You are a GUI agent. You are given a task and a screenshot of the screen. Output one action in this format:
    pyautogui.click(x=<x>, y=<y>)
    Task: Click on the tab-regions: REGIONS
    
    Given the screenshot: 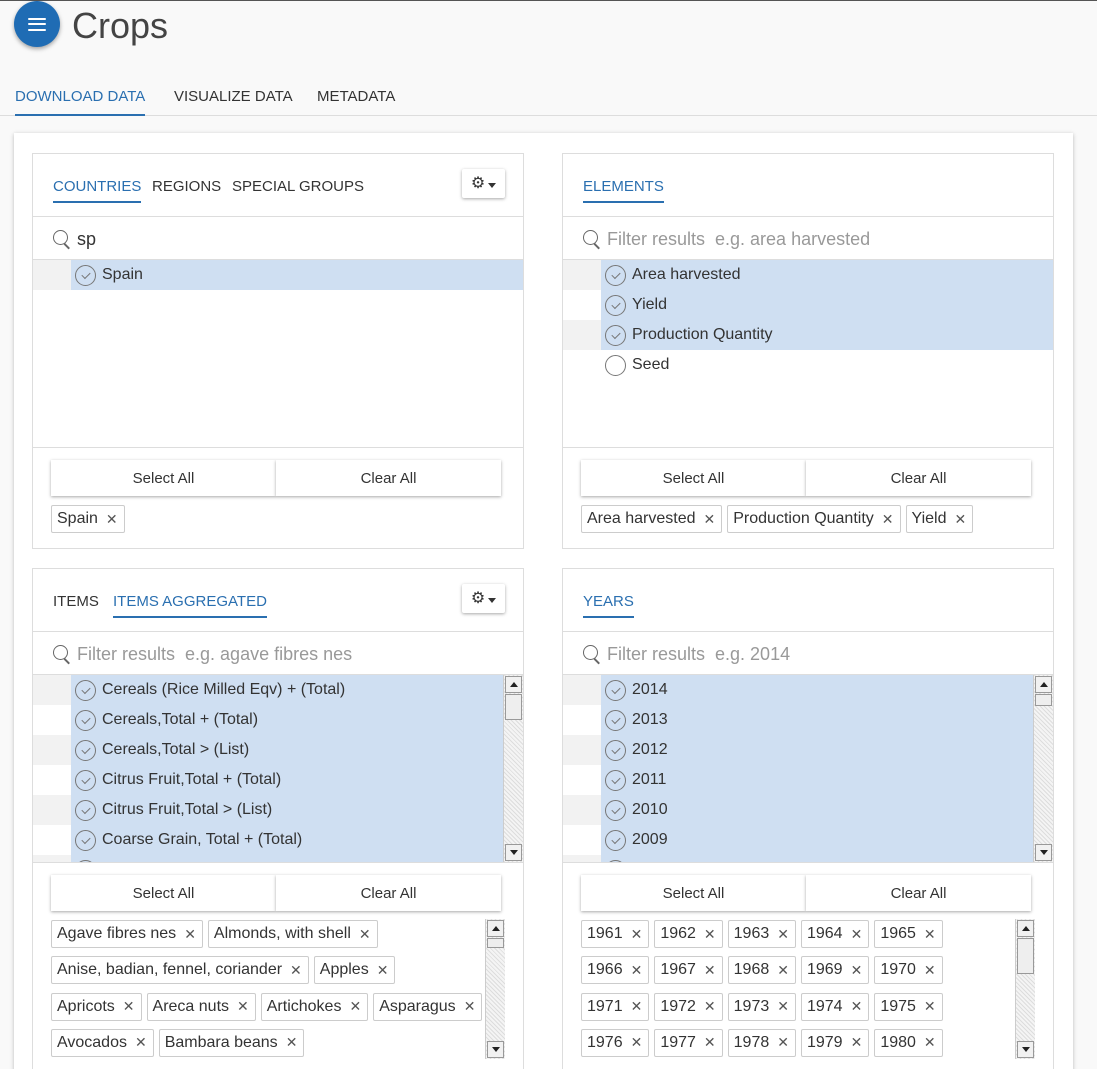 What is the action you would take?
    pyautogui.click(x=186, y=189)
    